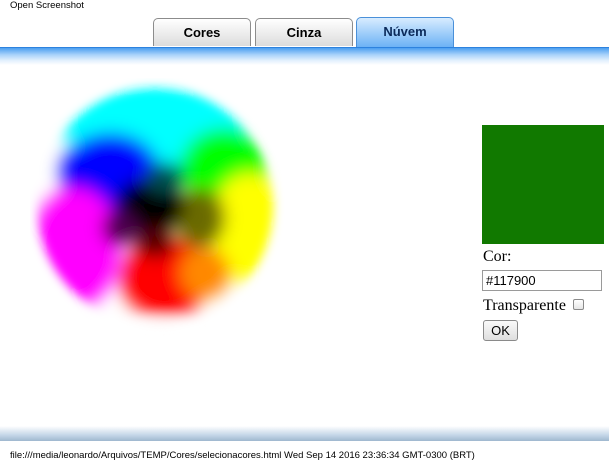 The width and height of the screenshot is (609, 462). Describe the element at coordinates (578, 304) in the screenshot. I see `transparent-checkbox` at that location.